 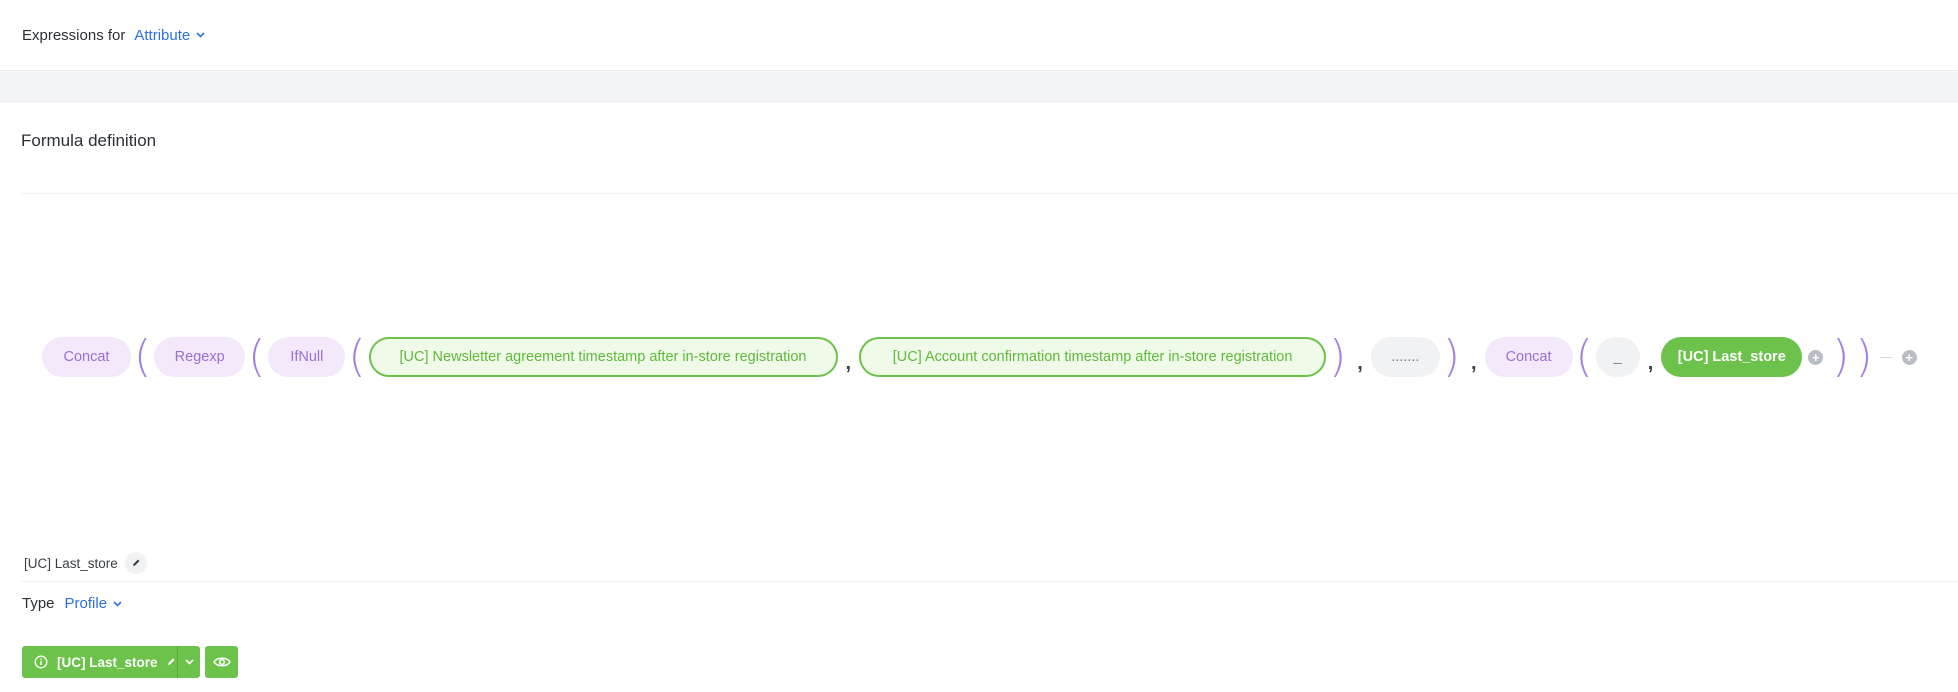 I want to click on expressions-for-label: Expressions for, so click(x=74, y=35).